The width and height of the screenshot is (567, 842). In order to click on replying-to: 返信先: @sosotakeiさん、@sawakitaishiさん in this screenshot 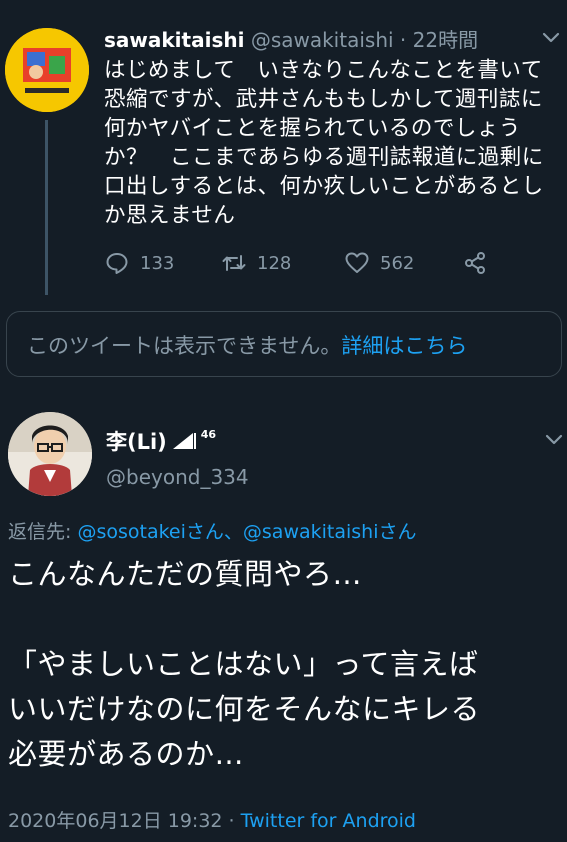, I will do `click(212, 530)`.